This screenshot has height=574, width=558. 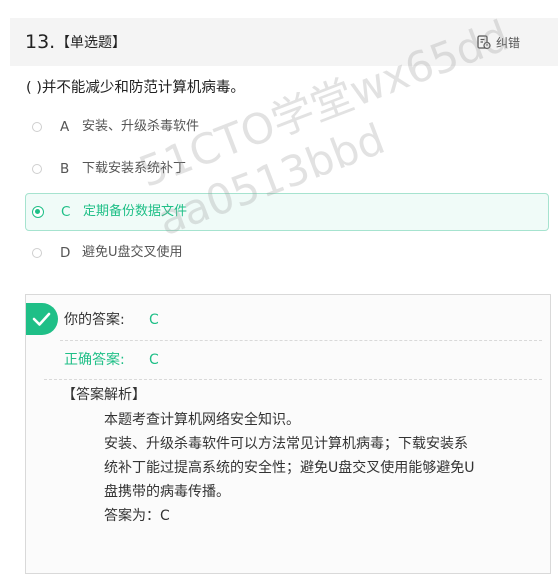 What do you see at coordinates (94, 360) in the screenshot?
I see `correct-answer-label: 正确答案:` at bounding box center [94, 360].